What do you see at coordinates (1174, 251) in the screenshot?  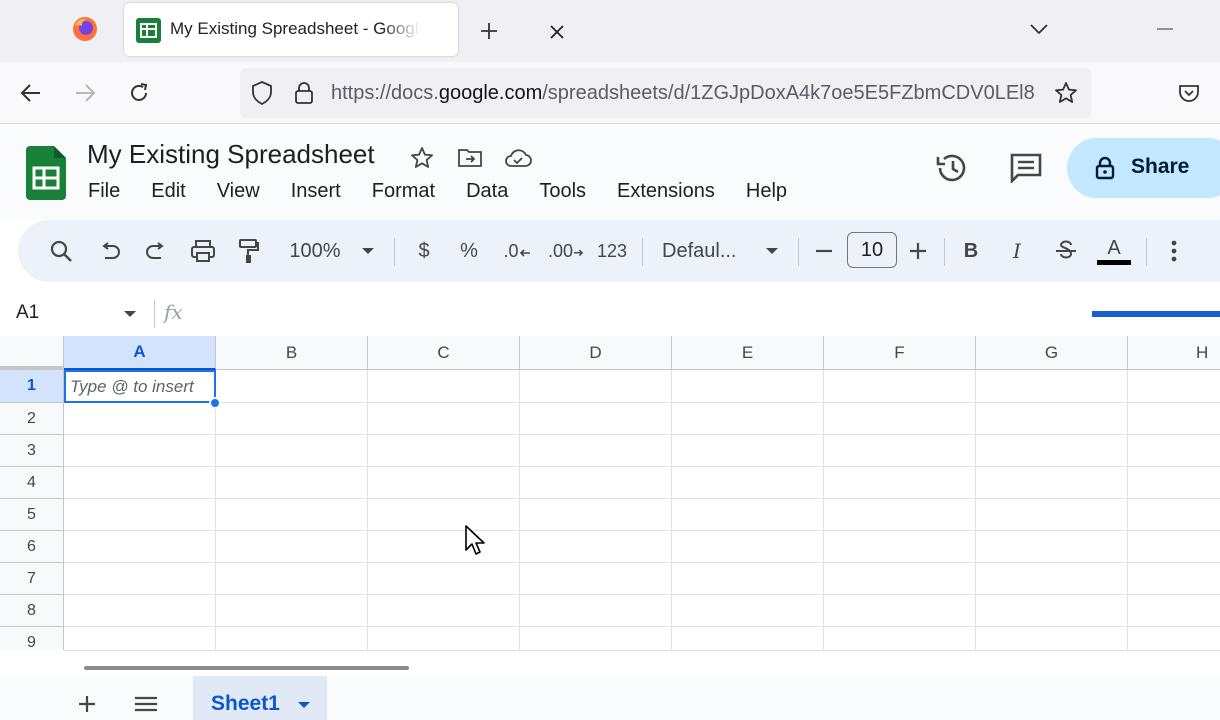 I see `more-options-icon` at bounding box center [1174, 251].